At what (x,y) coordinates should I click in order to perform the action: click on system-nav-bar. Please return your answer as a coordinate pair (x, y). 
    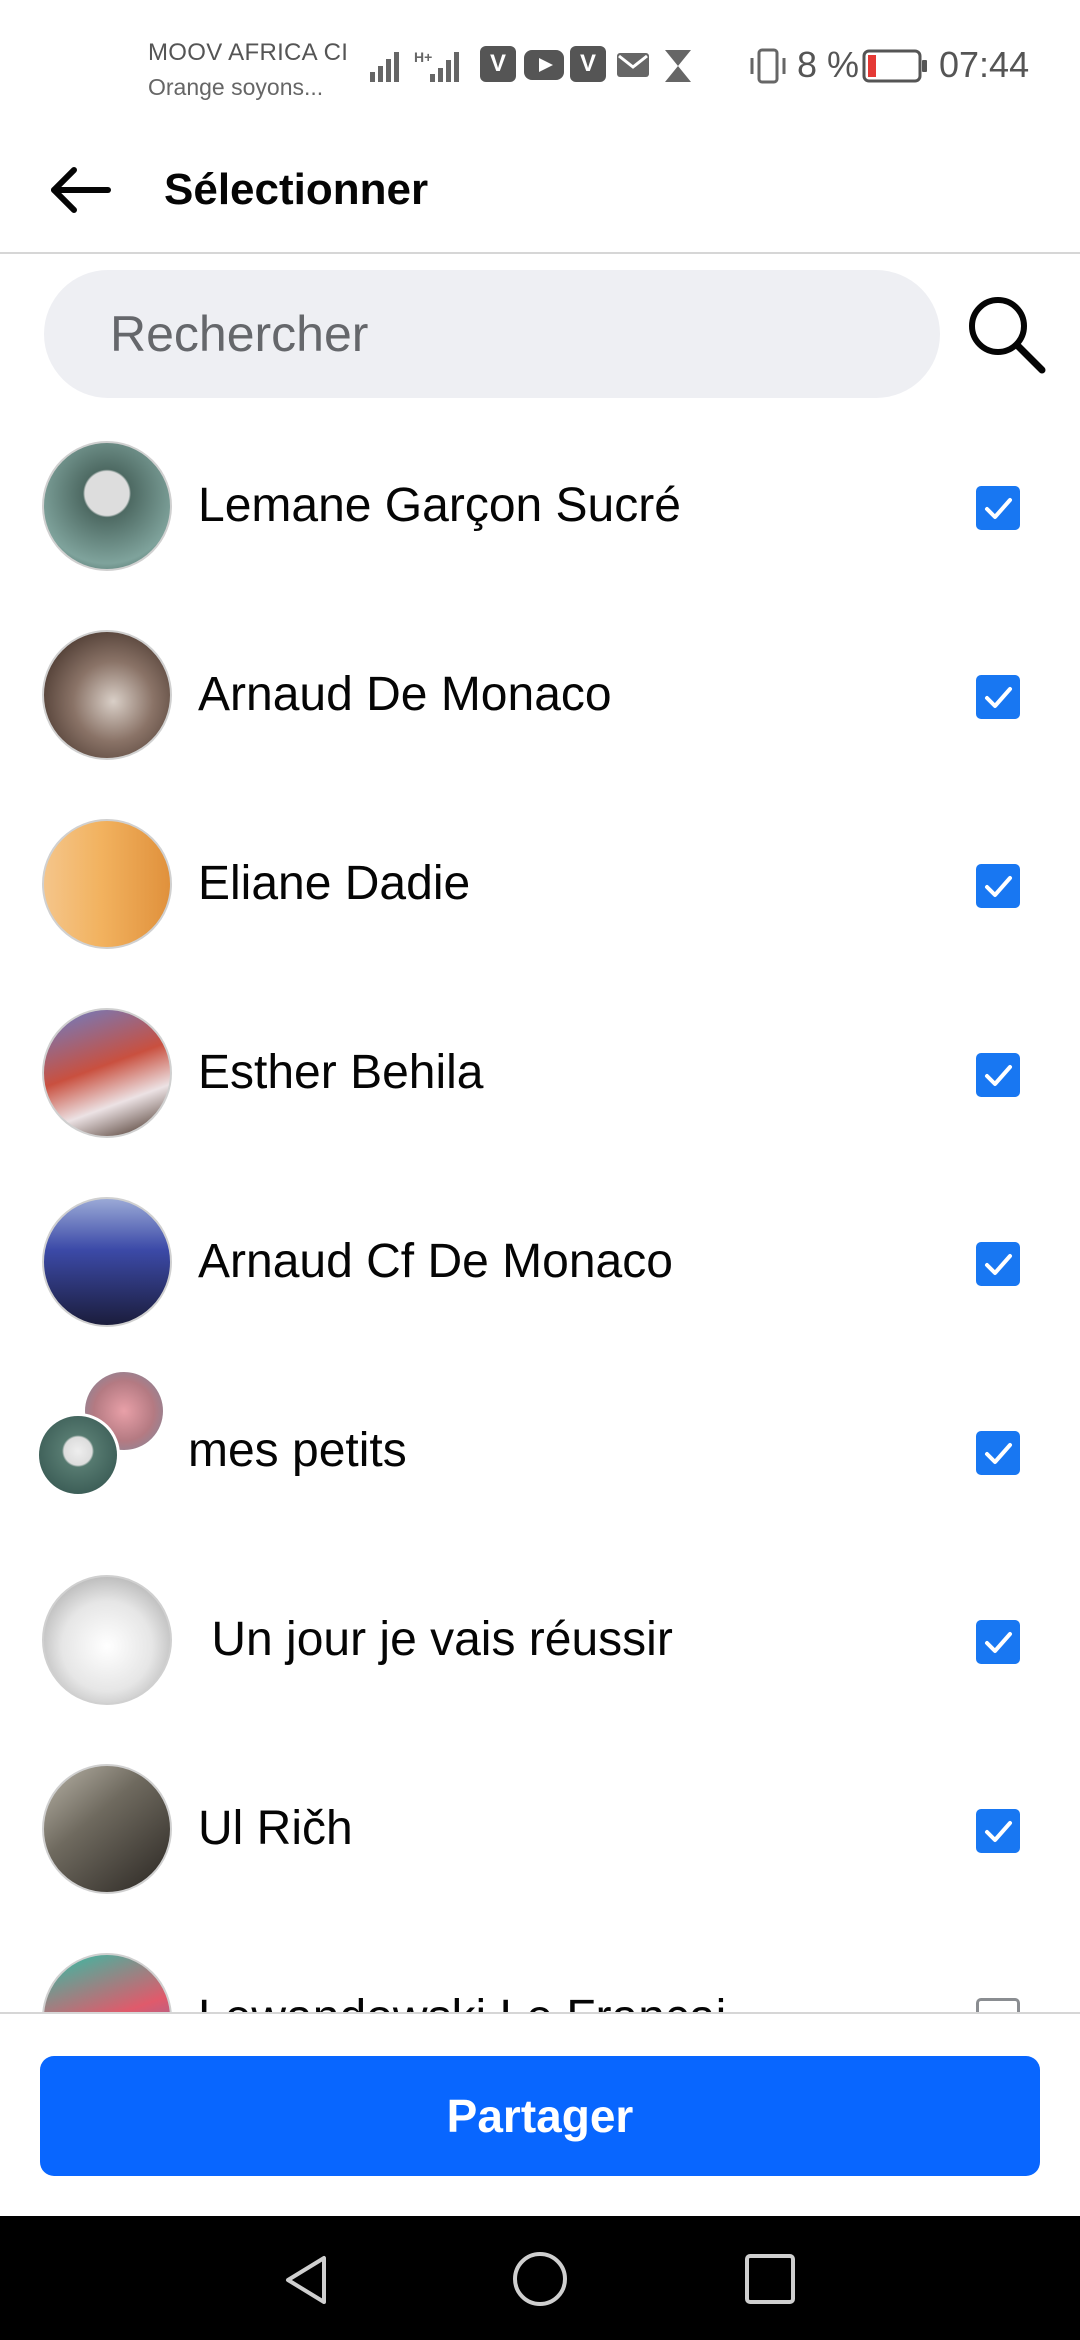
    Looking at the image, I should click on (540, 2278).